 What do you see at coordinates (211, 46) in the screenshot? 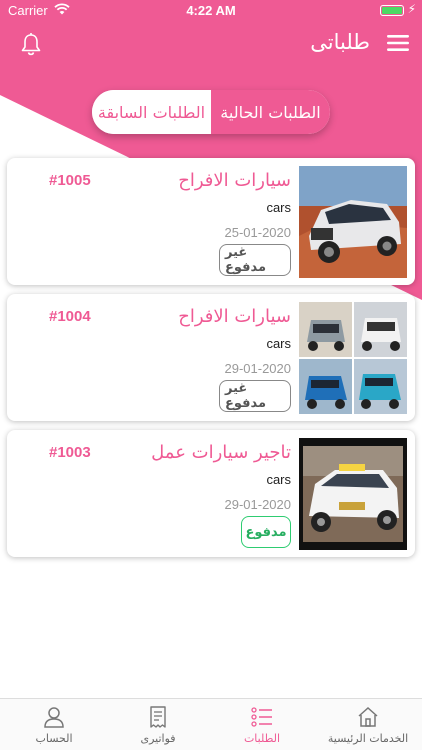
I see `nav-bar: طلباتى` at bounding box center [211, 46].